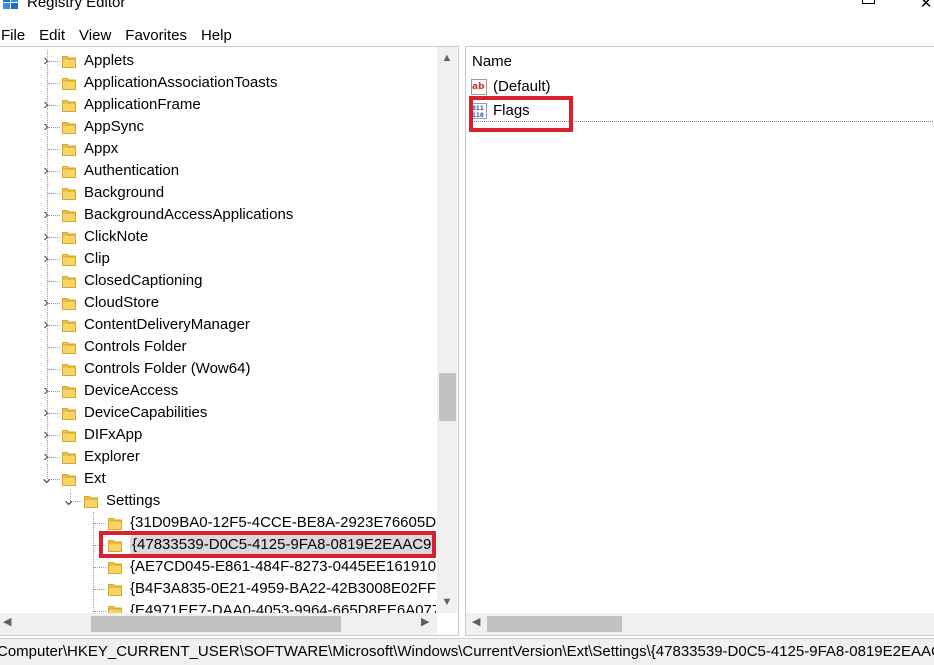 Image resolution: width=934 pixels, height=665 pixels. What do you see at coordinates (447, 602) in the screenshot?
I see `scroll-down-arrow-icon: ▼` at bounding box center [447, 602].